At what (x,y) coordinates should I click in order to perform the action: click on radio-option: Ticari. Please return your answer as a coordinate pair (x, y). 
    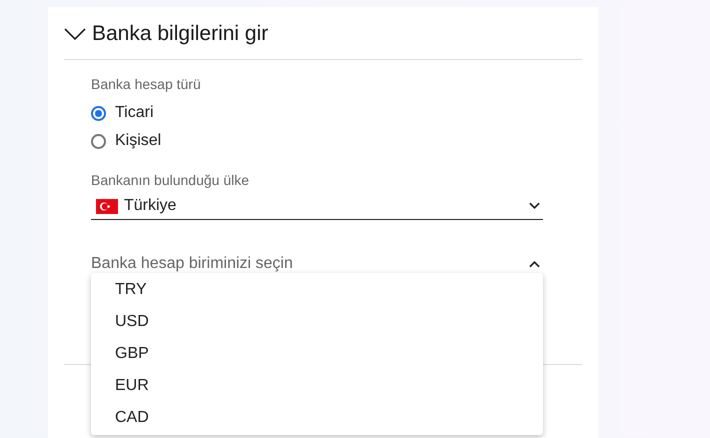
    Looking at the image, I should click on (122, 113).